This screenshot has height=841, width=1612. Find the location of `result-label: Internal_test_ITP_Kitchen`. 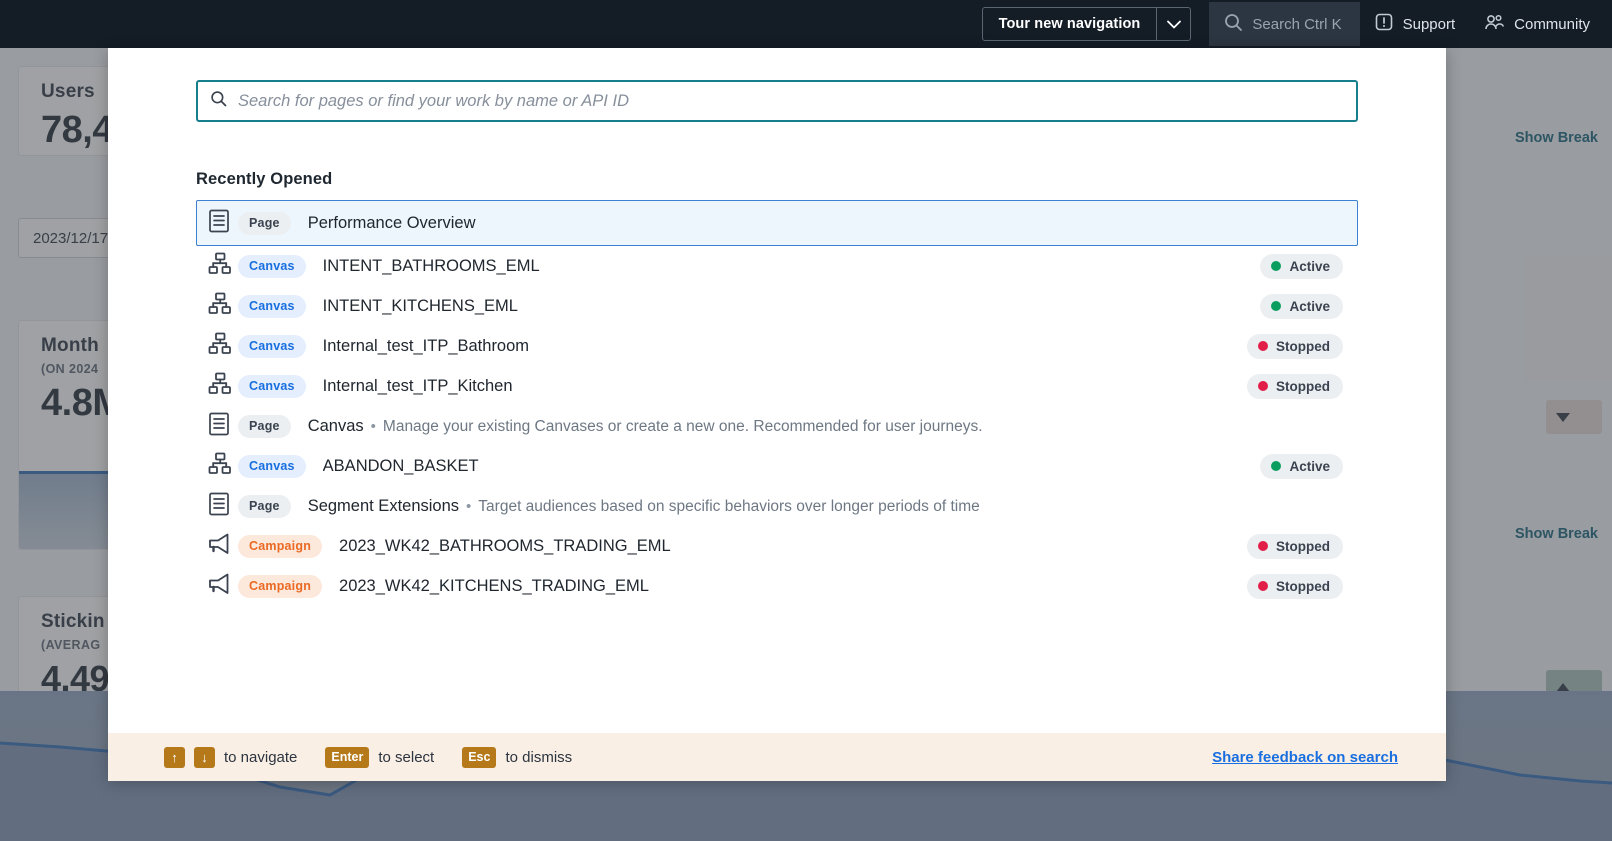

result-label: Internal_test_ITP_Kitchen is located at coordinates (418, 386).